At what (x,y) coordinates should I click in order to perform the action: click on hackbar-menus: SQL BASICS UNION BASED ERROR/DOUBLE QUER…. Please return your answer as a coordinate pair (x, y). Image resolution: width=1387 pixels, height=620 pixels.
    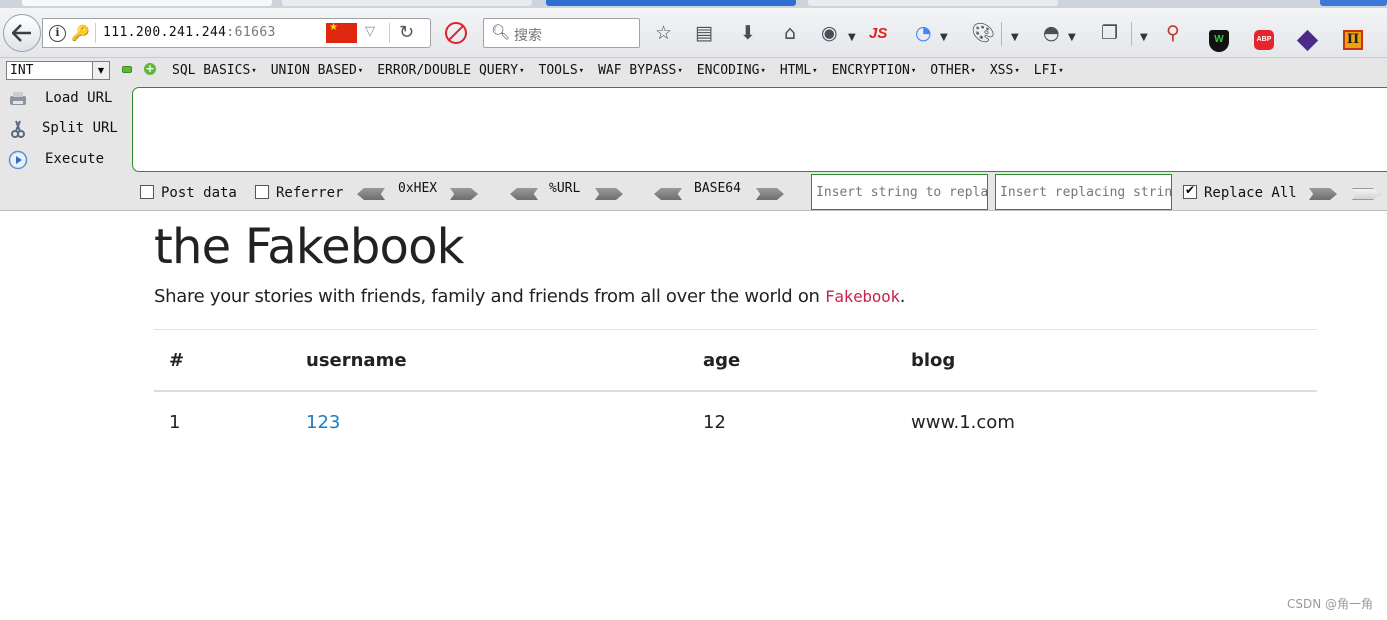
    Looking at the image, I should click on (618, 70).